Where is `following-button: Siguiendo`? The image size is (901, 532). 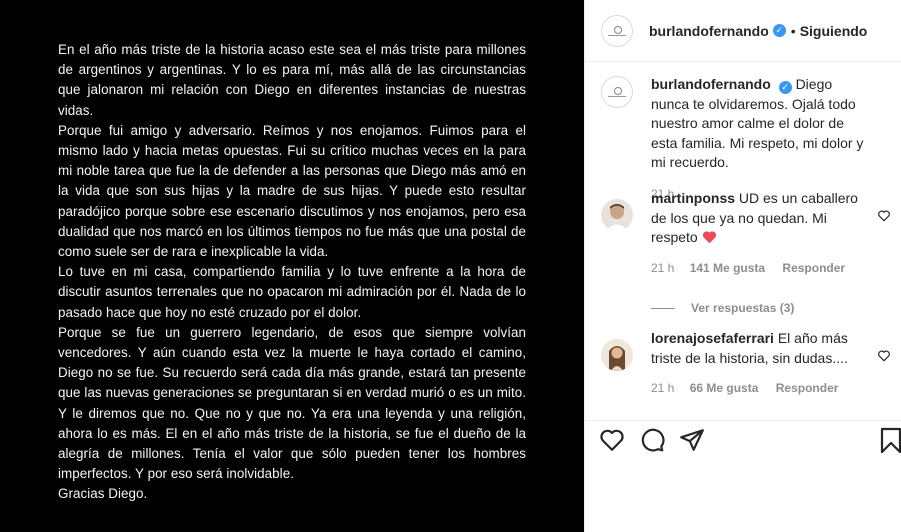 following-button: Siguiendo is located at coordinates (834, 31).